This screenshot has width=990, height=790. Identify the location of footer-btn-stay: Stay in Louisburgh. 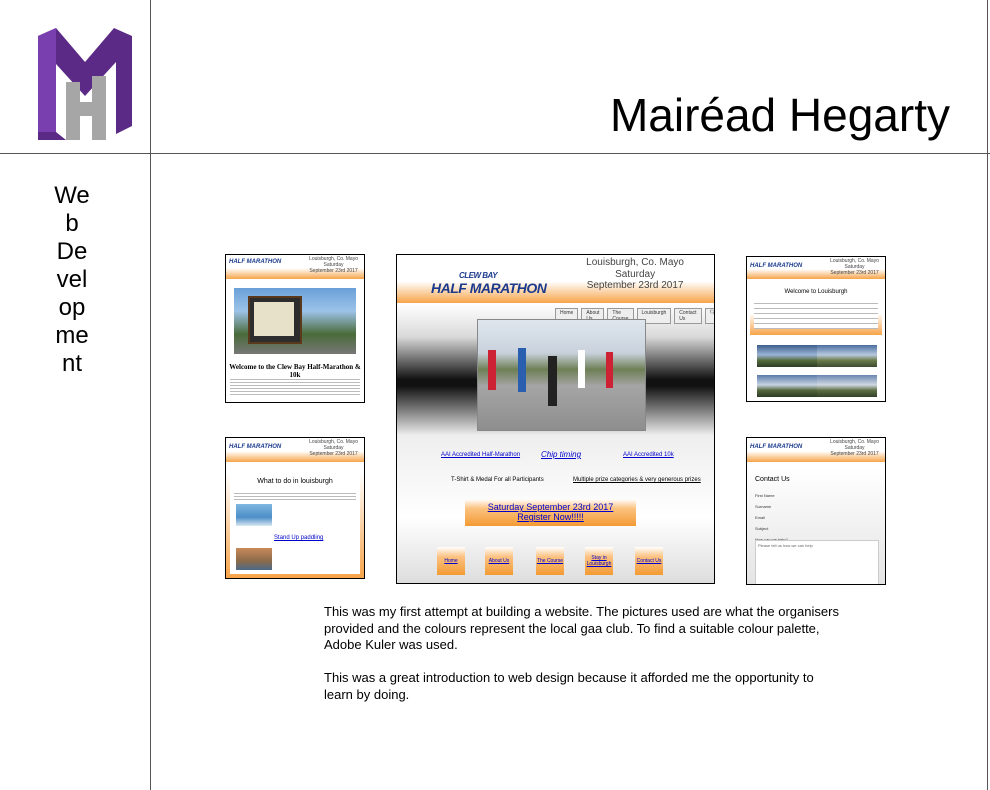
(599, 561).